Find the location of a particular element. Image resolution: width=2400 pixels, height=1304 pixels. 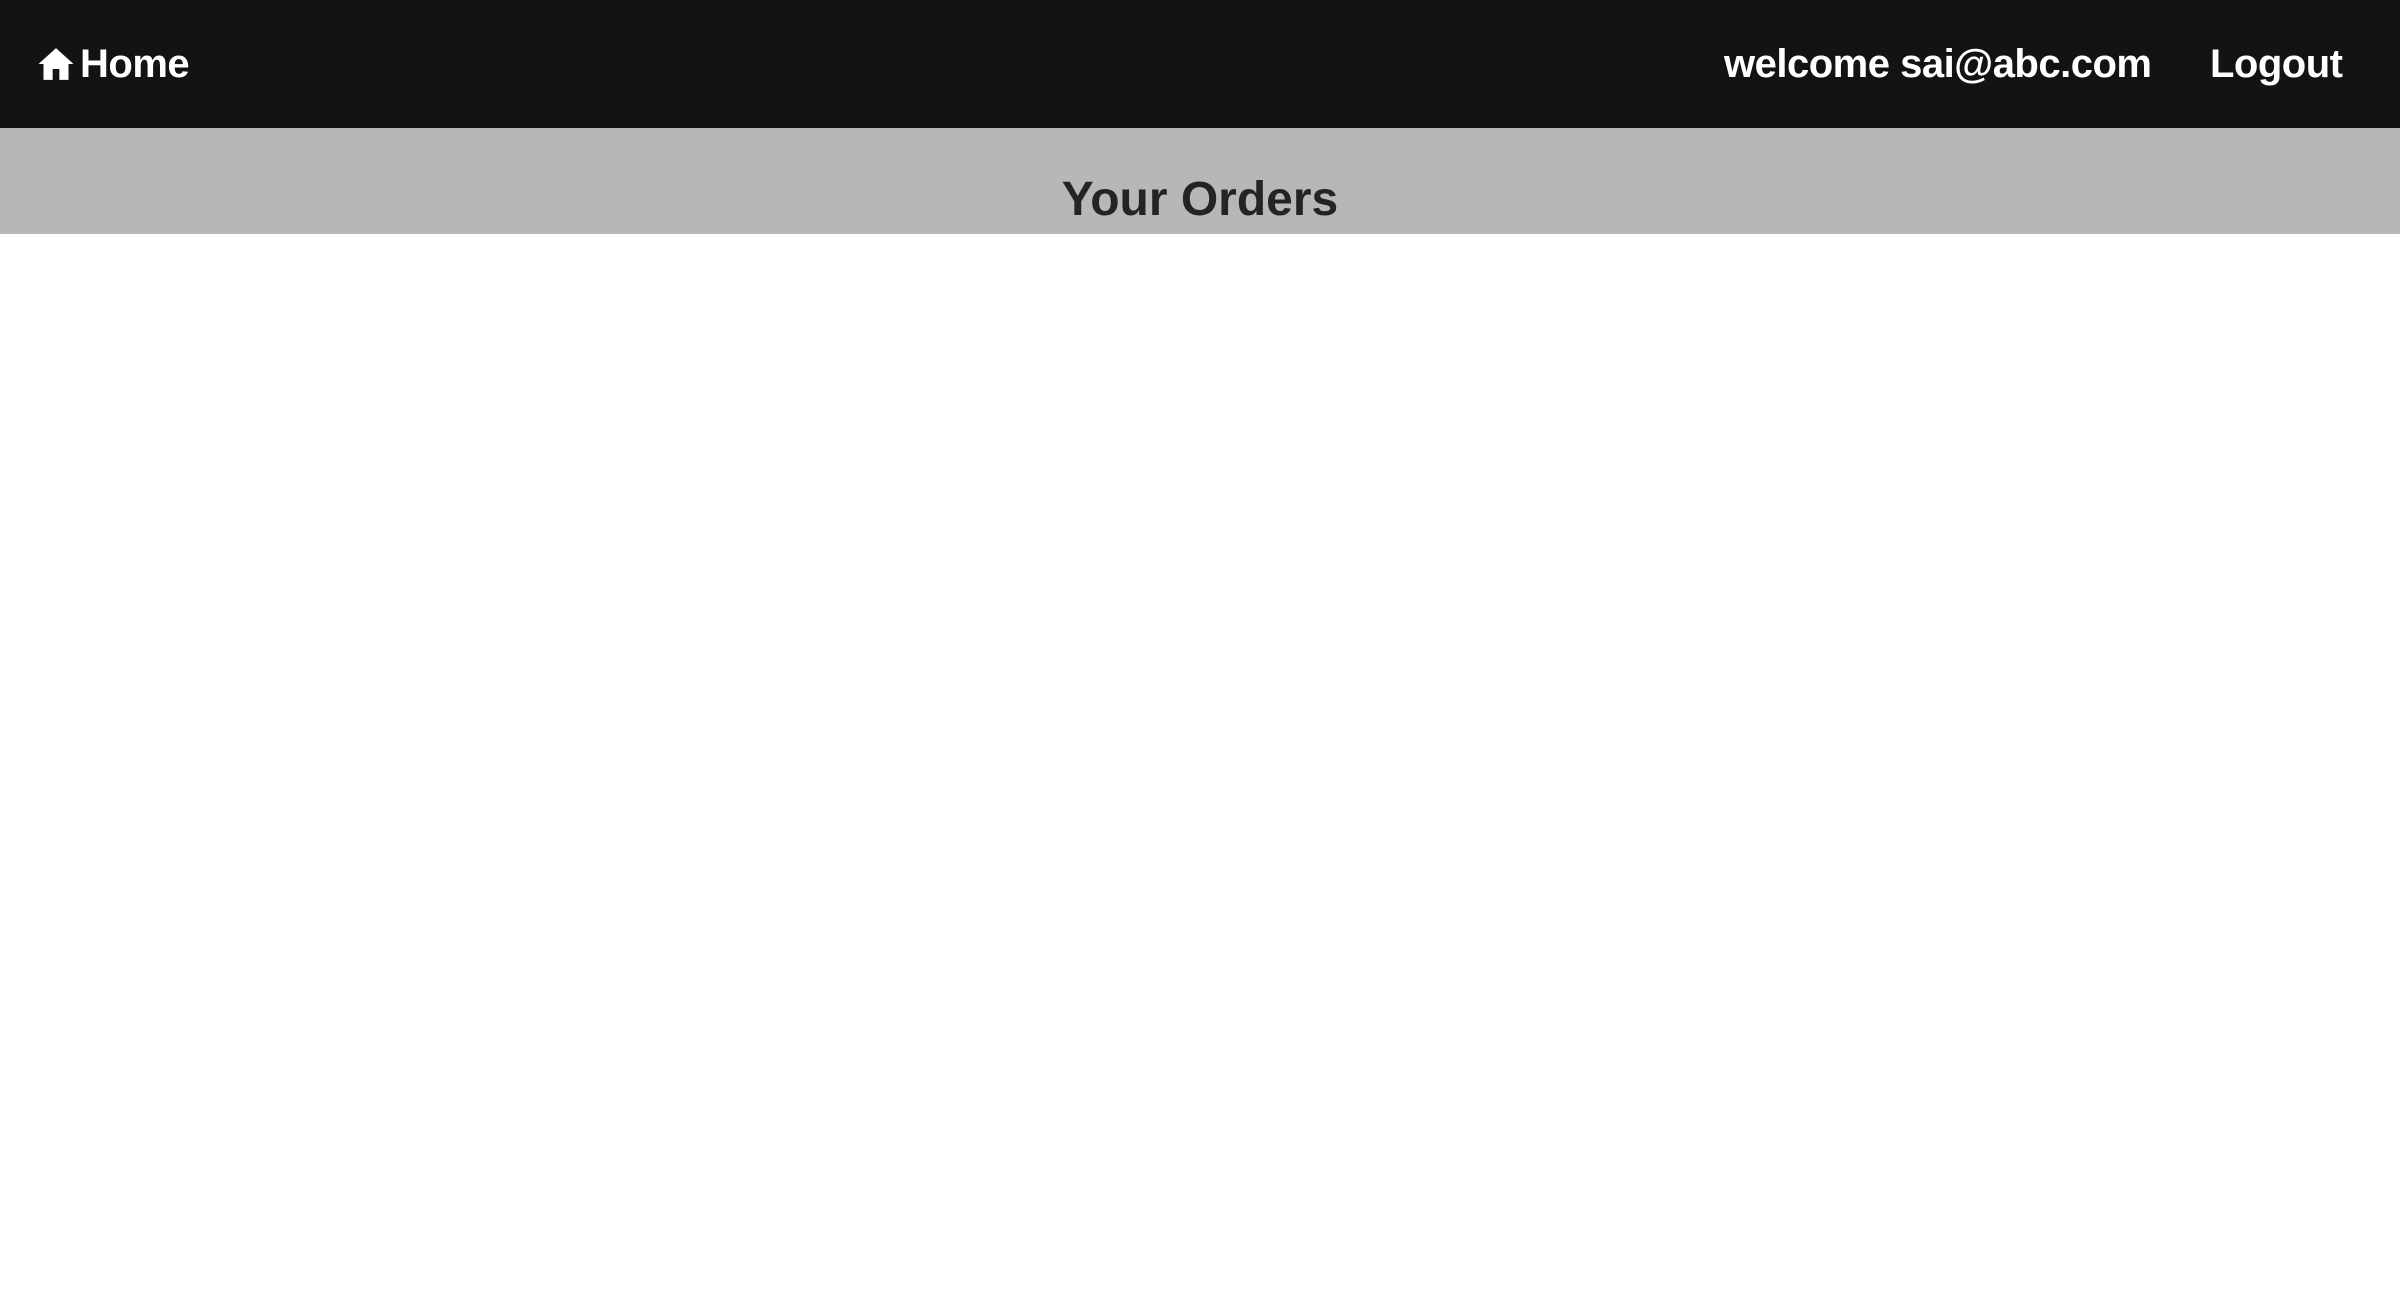

home-label: Home is located at coordinates (135, 63).